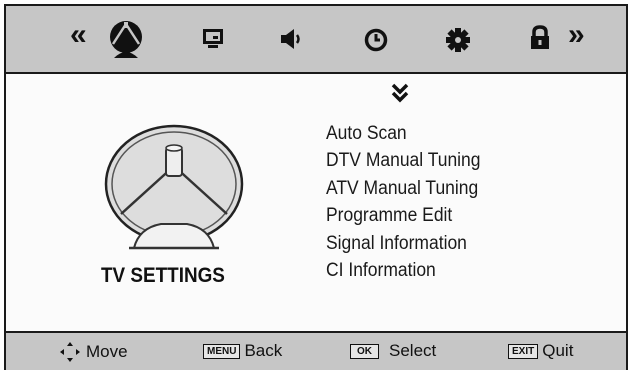 The height and width of the screenshot is (375, 634). Describe the element at coordinates (316, 350) in the screenshot. I see `bottom-hint-bar: Move MENU Back OK Select EXIT Quit` at that location.